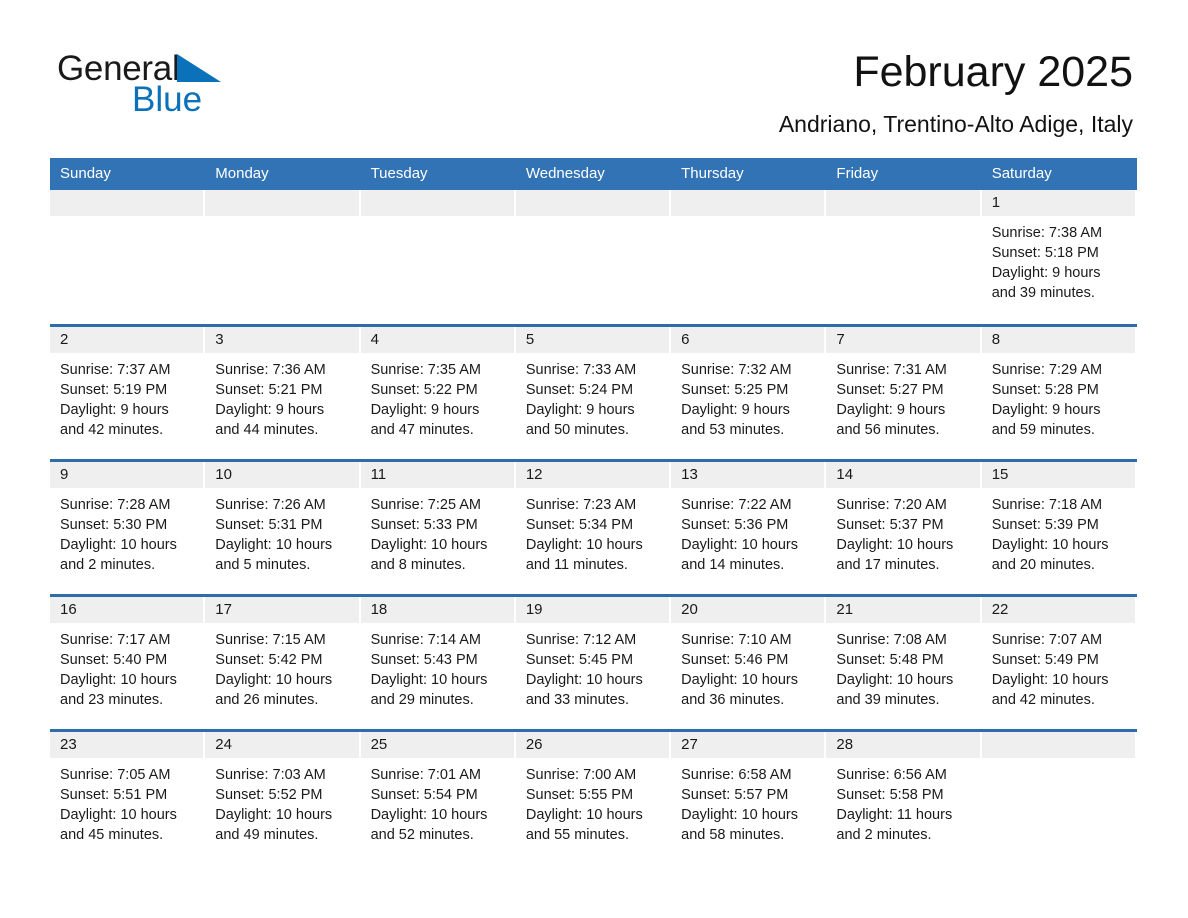 The width and height of the screenshot is (1188, 918). What do you see at coordinates (579, 524) in the screenshot?
I see `sunset-text: Sunset: 5:34 PM` at bounding box center [579, 524].